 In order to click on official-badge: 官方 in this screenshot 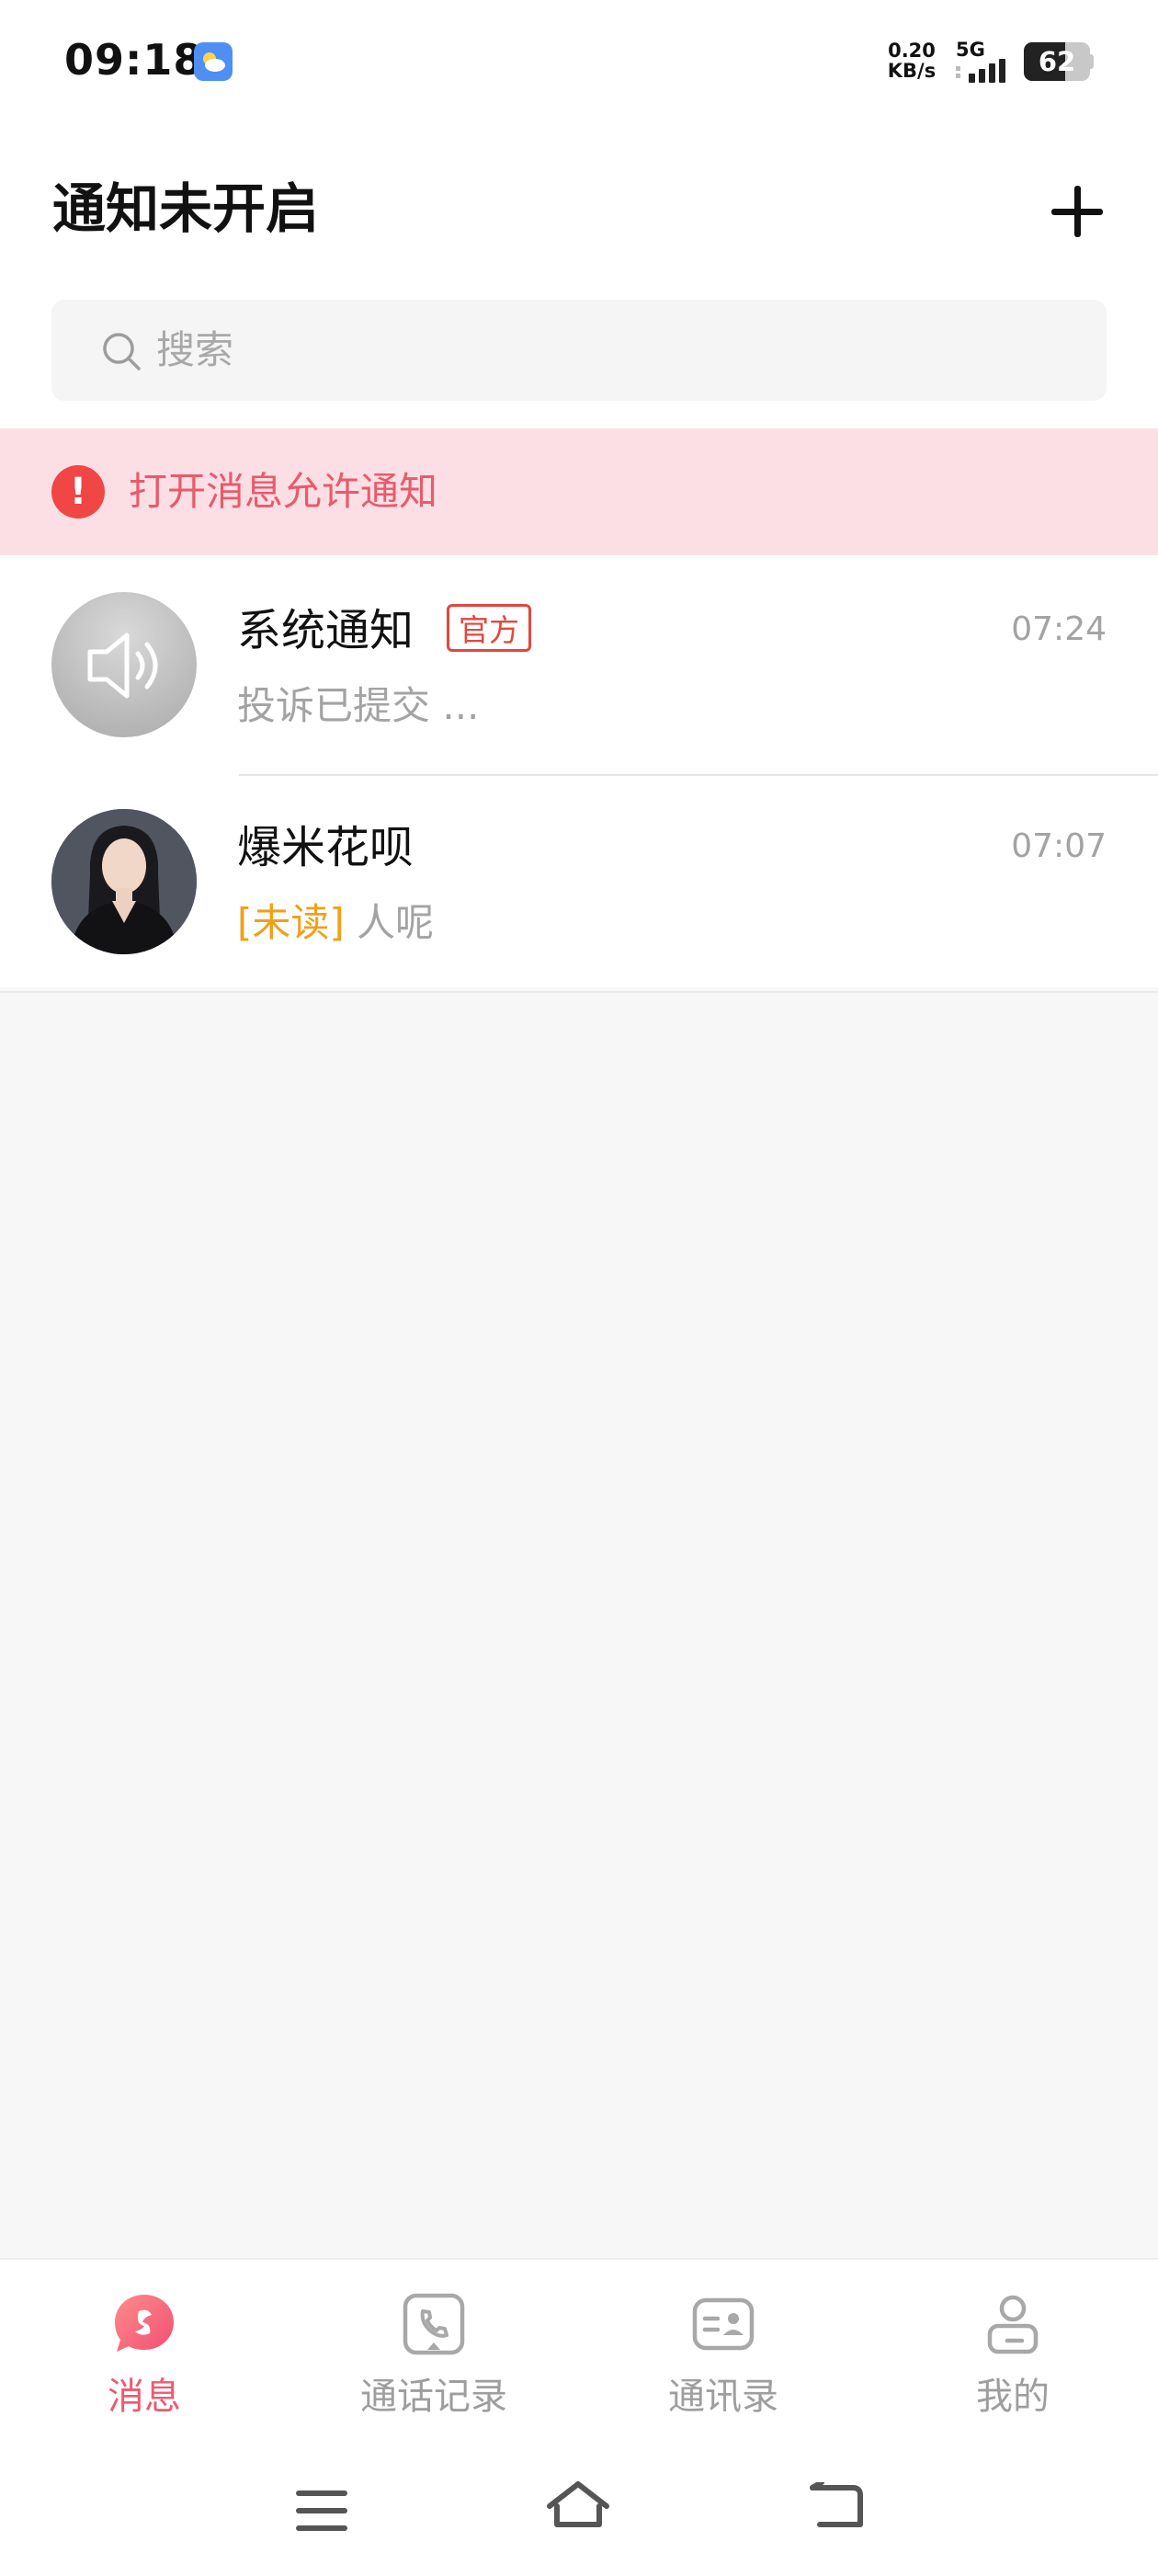, I will do `click(489, 628)`.